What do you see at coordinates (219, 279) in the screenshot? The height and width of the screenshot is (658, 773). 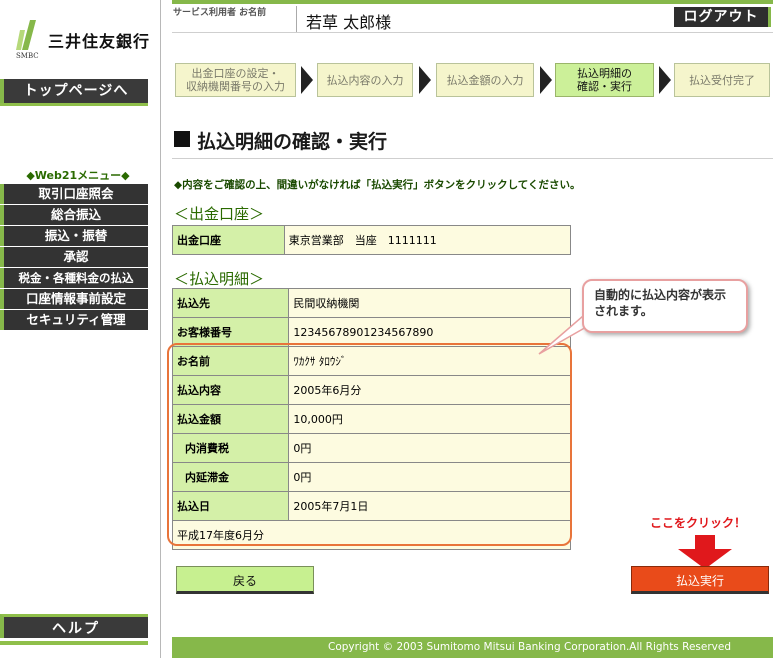 I see `detail-section-heading: ＜払込明細＞` at bounding box center [219, 279].